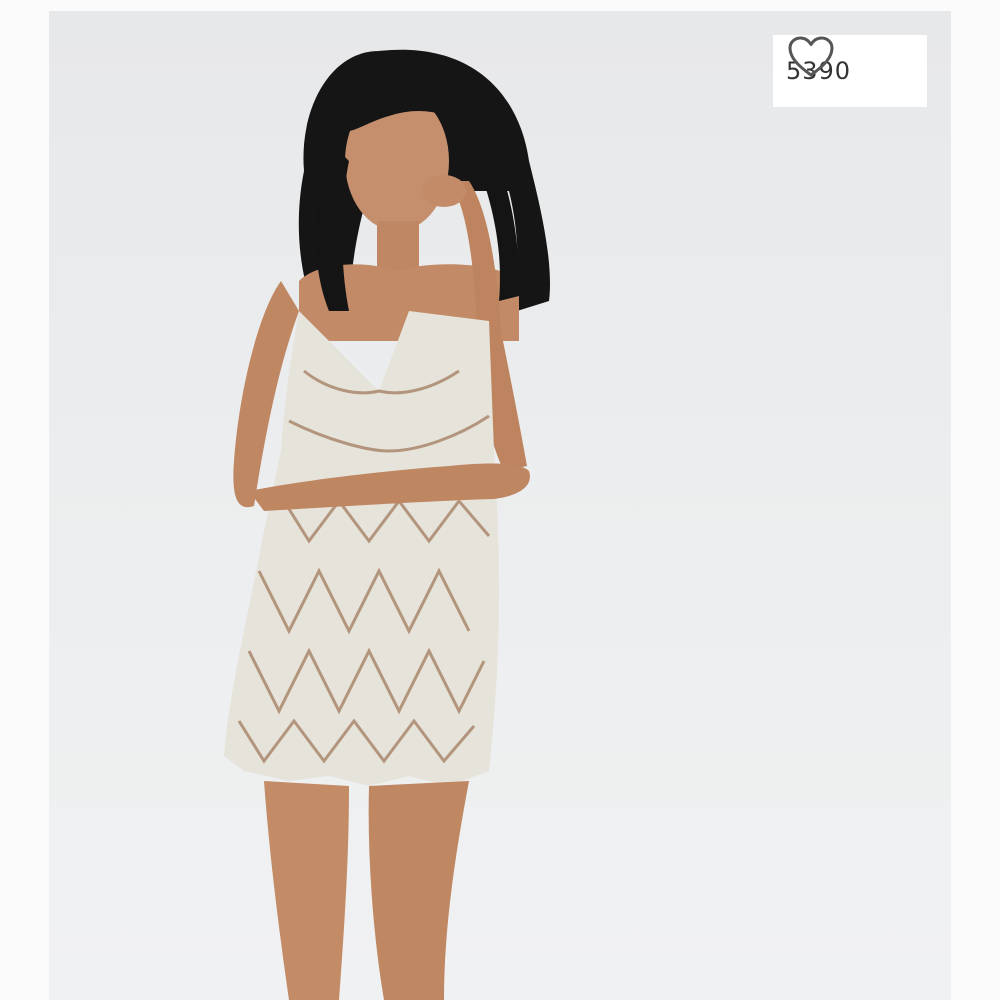  I want to click on like-badge: 5390, so click(850, 71).